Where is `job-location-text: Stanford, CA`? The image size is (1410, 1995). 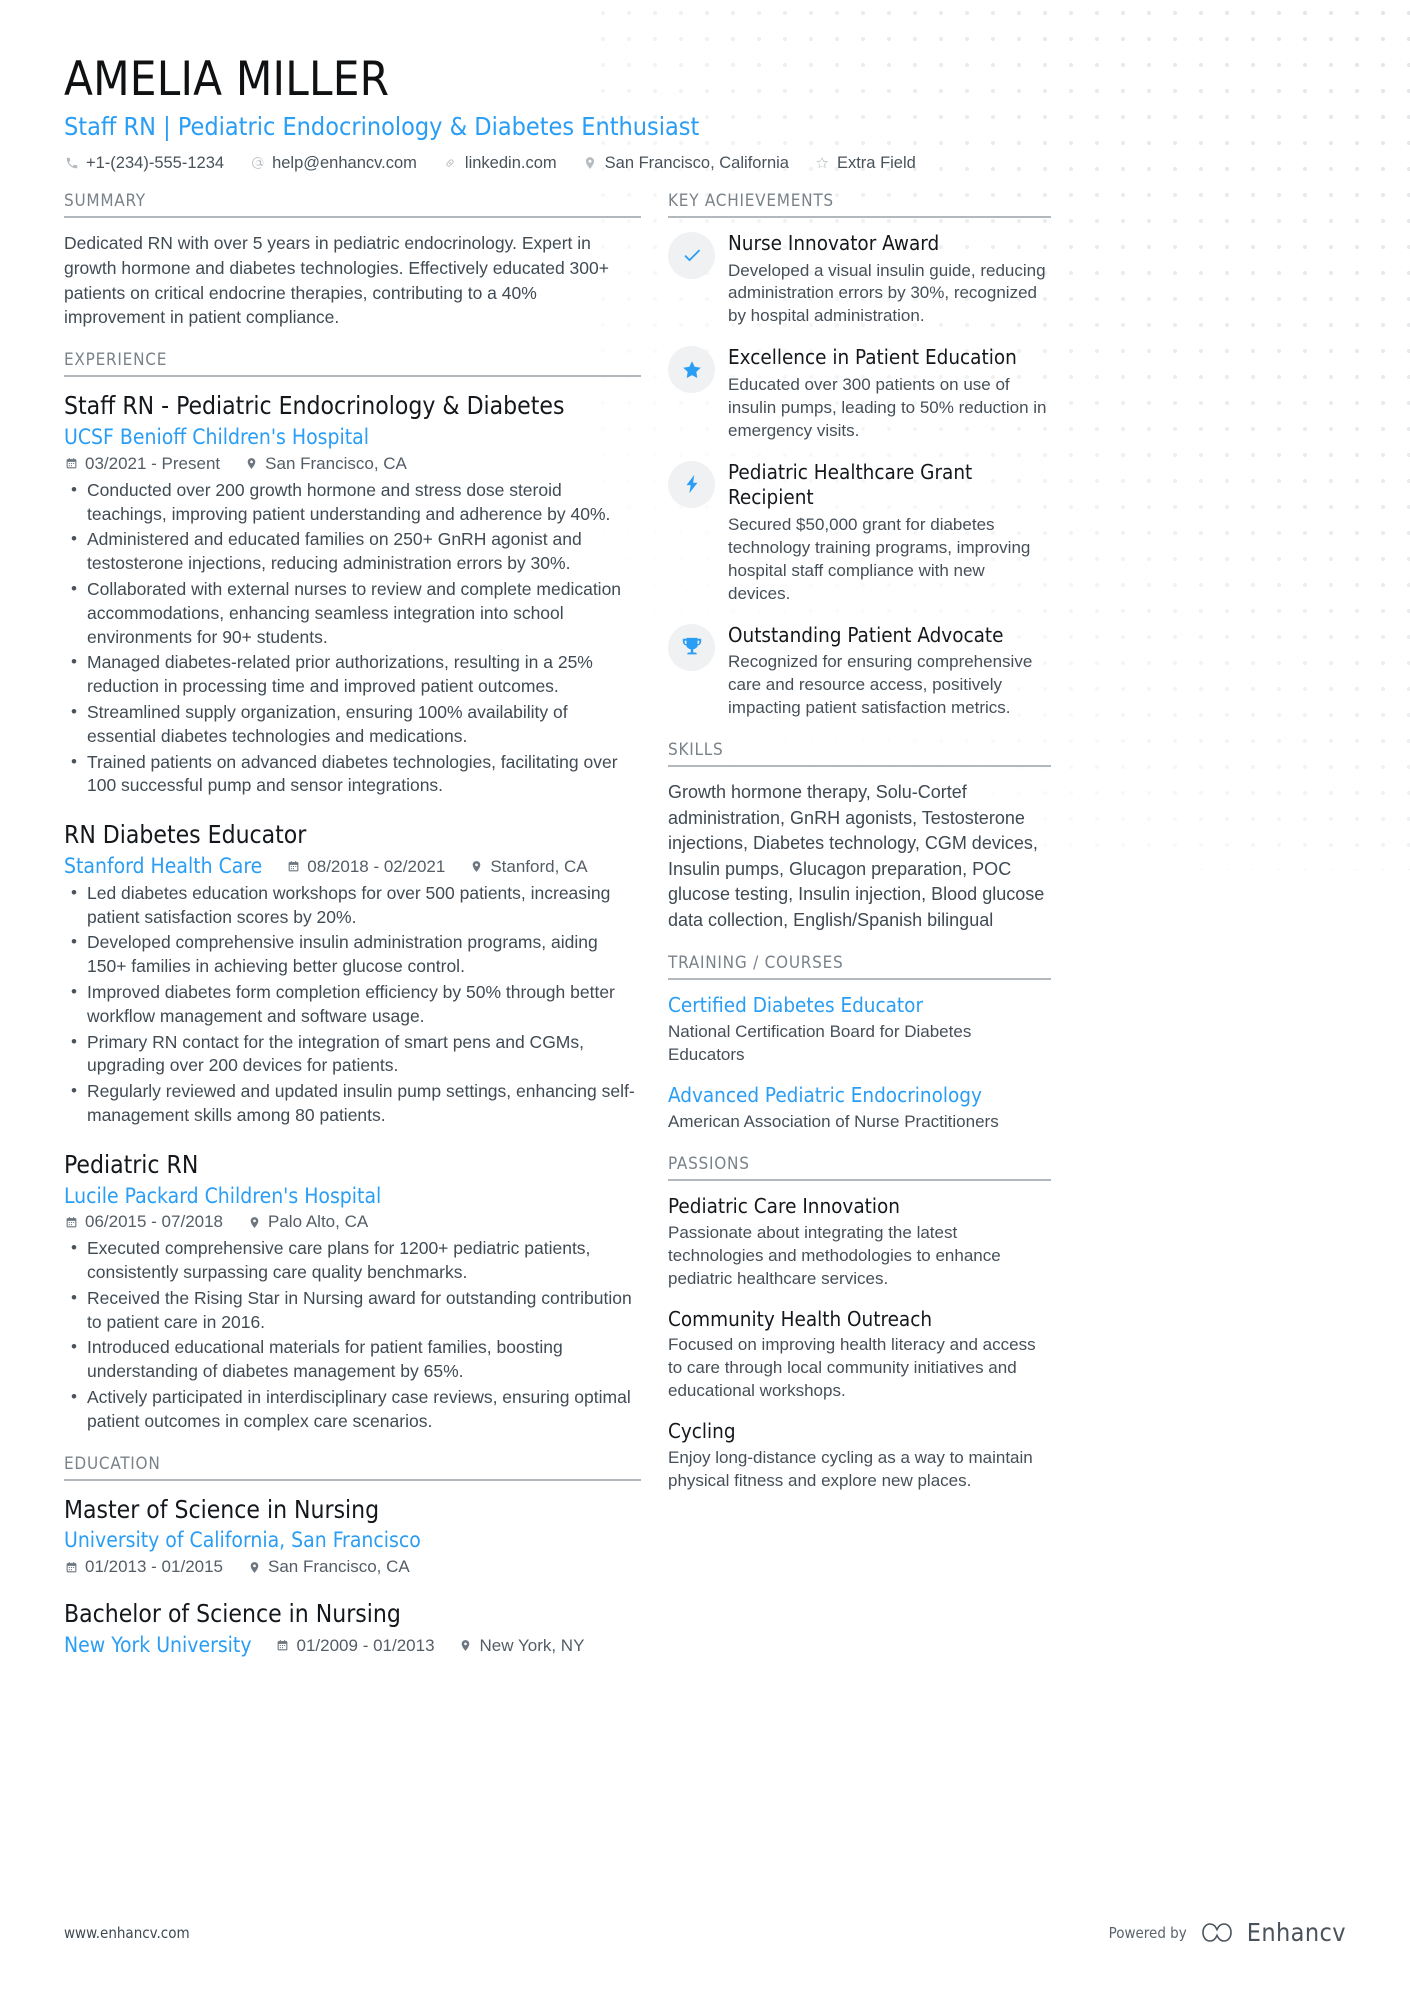
job-location-text: Stanford, CA is located at coordinates (539, 866).